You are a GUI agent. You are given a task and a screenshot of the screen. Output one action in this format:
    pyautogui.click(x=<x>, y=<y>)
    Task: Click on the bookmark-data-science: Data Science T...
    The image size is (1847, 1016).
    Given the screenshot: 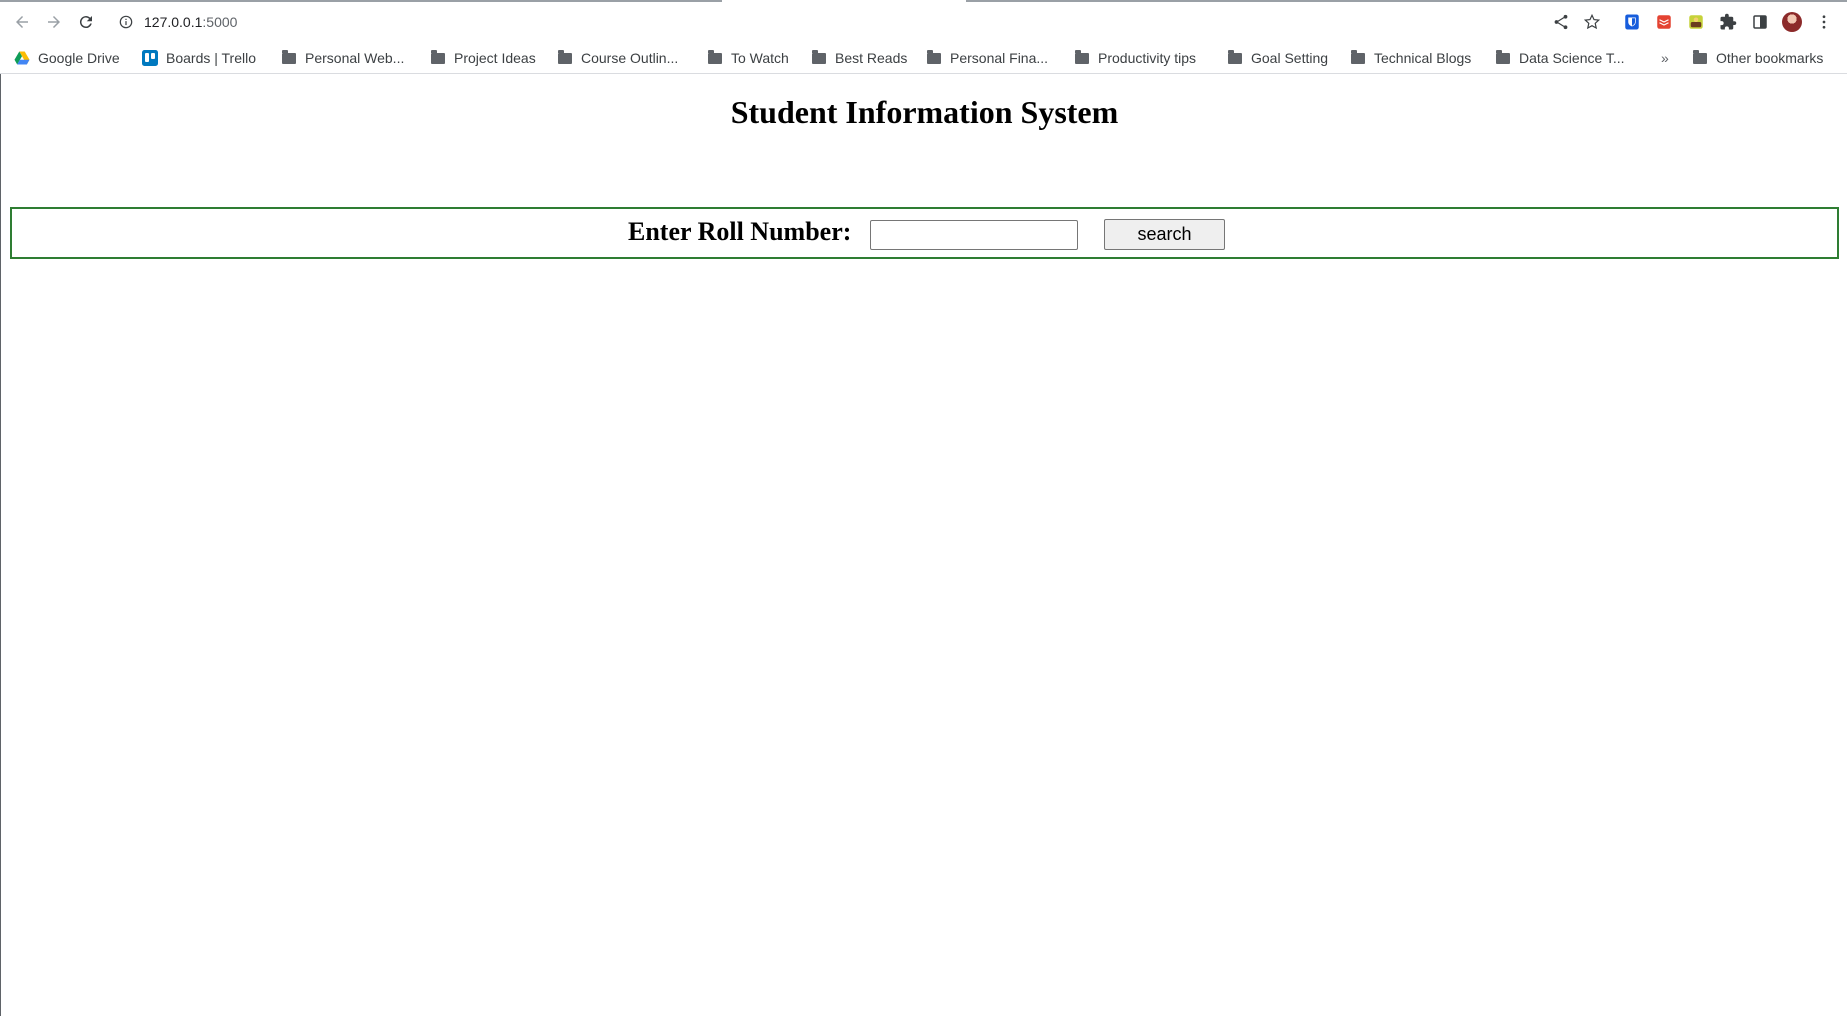 What is the action you would take?
    pyautogui.click(x=1560, y=58)
    